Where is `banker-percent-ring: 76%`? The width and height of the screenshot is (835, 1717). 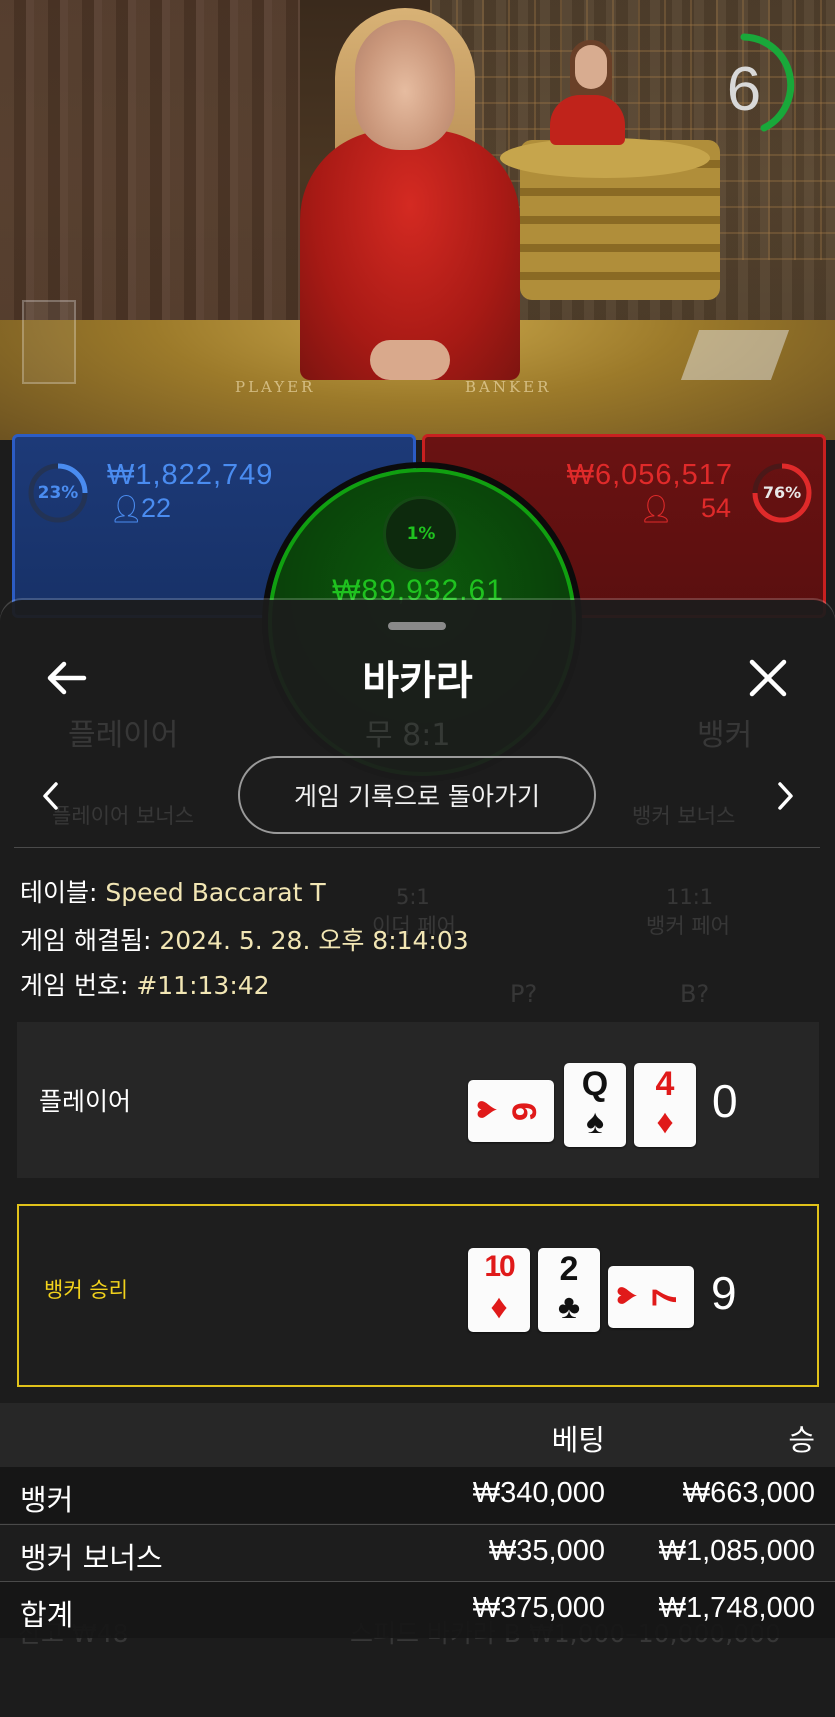
banker-percent-ring: 76% is located at coordinates (782, 493).